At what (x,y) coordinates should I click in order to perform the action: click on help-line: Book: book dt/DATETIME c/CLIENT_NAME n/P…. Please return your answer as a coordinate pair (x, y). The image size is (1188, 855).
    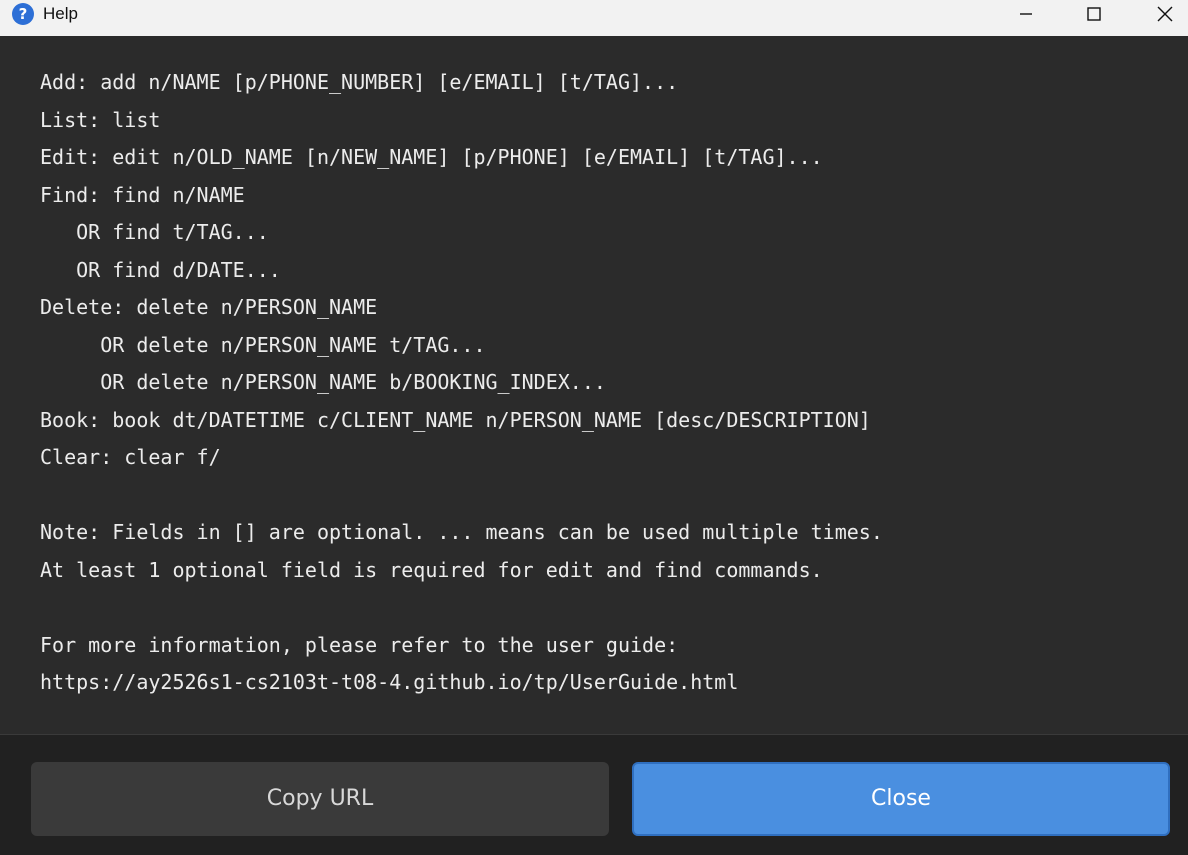
    Looking at the image, I should click on (455, 419).